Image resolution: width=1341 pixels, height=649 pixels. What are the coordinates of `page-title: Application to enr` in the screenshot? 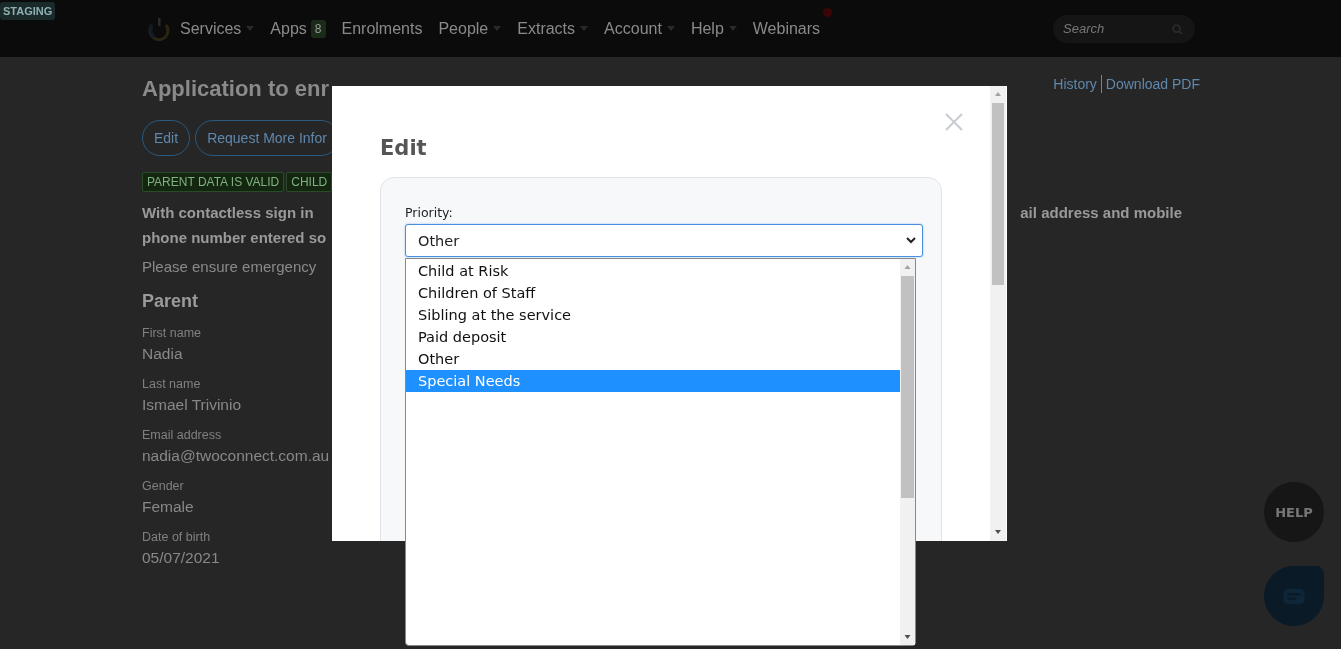 It's located at (235, 89).